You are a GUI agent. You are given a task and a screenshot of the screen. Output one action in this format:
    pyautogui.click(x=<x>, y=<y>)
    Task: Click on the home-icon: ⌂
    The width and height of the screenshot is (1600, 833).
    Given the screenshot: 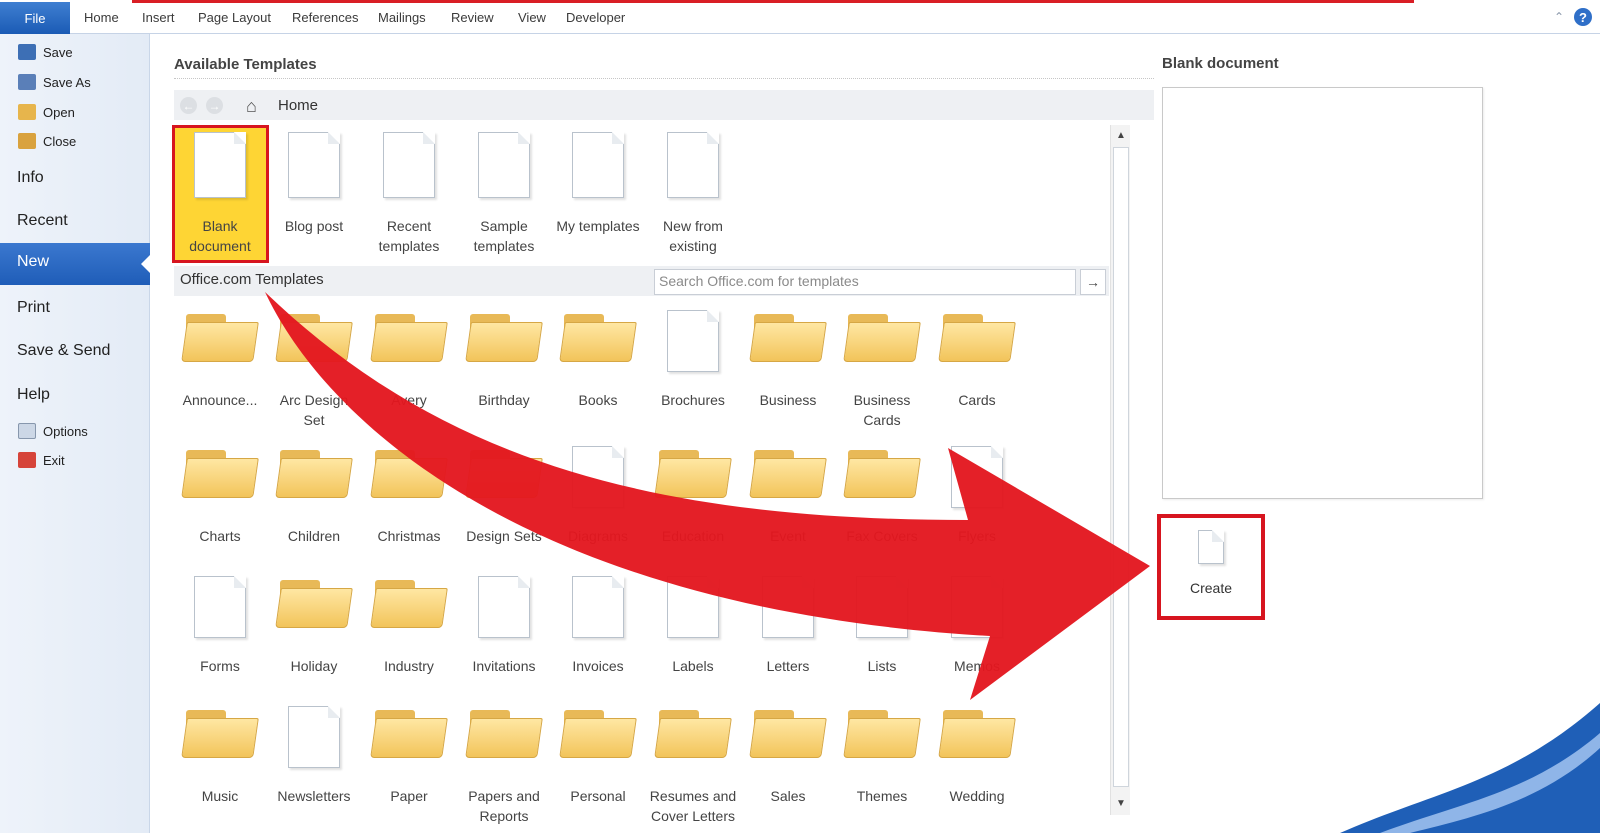 What is the action you would take?
    pyautogui.click(x=251, y=106)
    